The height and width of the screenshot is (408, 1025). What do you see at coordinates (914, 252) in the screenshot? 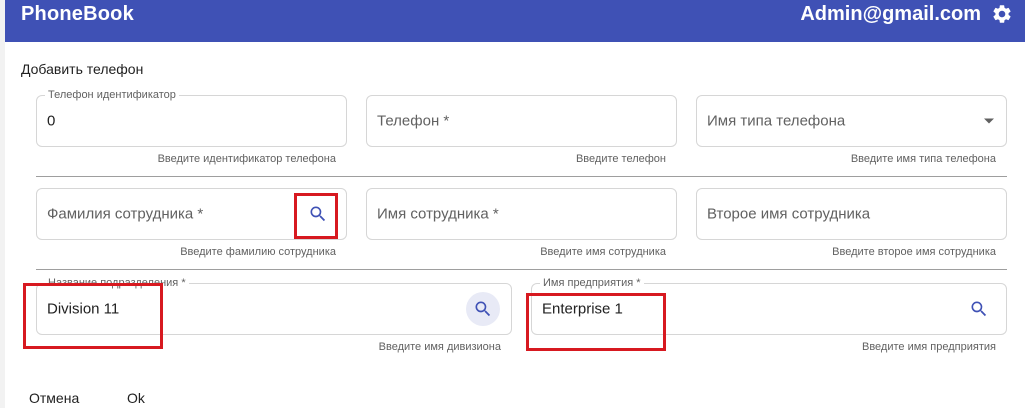
I see `middle-name-helper: Введите второе имя сотрудника` at bounding box center [914, 252].